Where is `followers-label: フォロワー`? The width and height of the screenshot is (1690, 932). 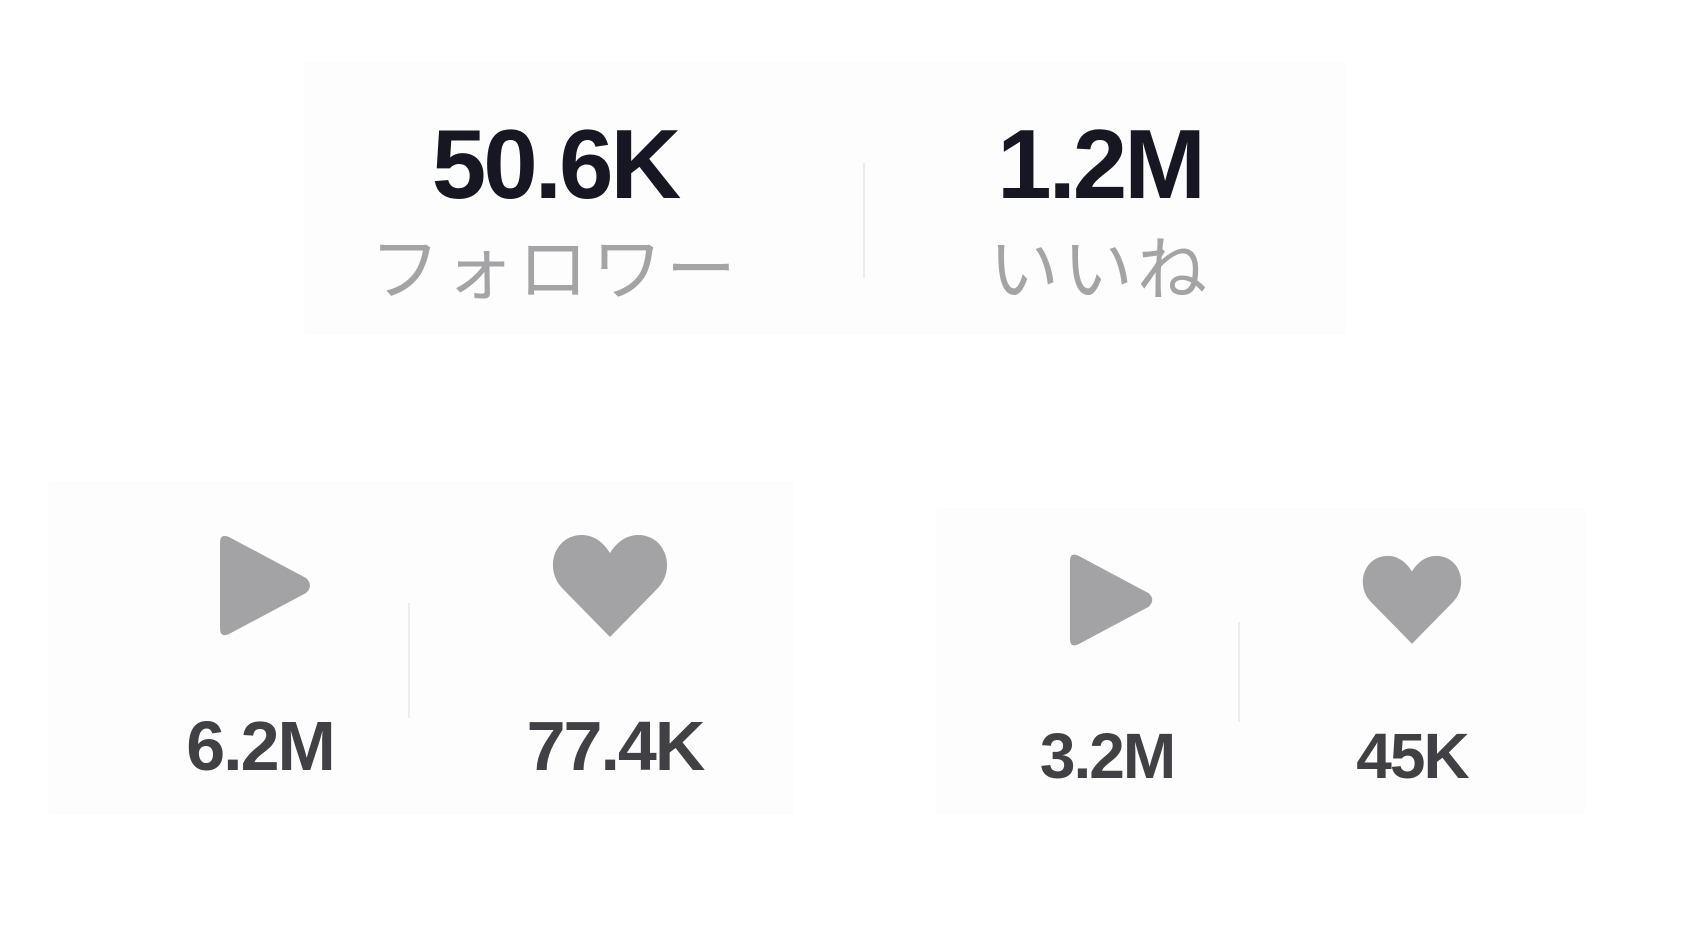 followers-label: フォロワー is located at coordinates (555, 270).